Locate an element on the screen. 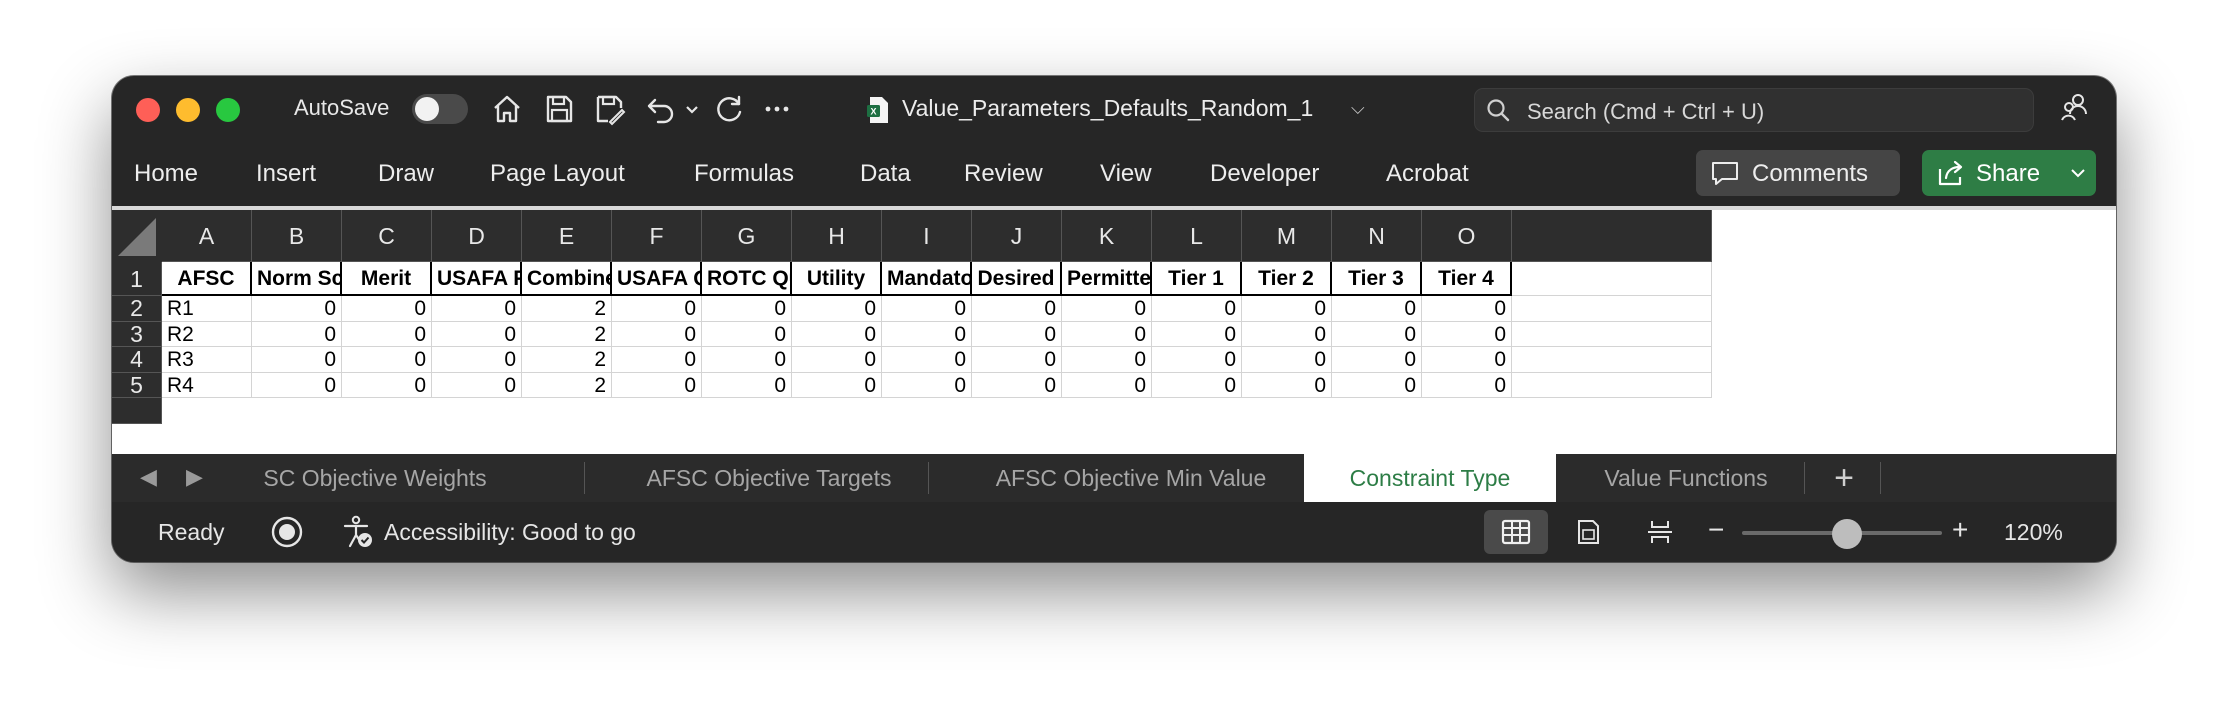 The height and width of the screenshot is (710, 2228). sheet-tab-afsc-objective-weights: AFSC Objective Weights is located at coordinates (410, 478).